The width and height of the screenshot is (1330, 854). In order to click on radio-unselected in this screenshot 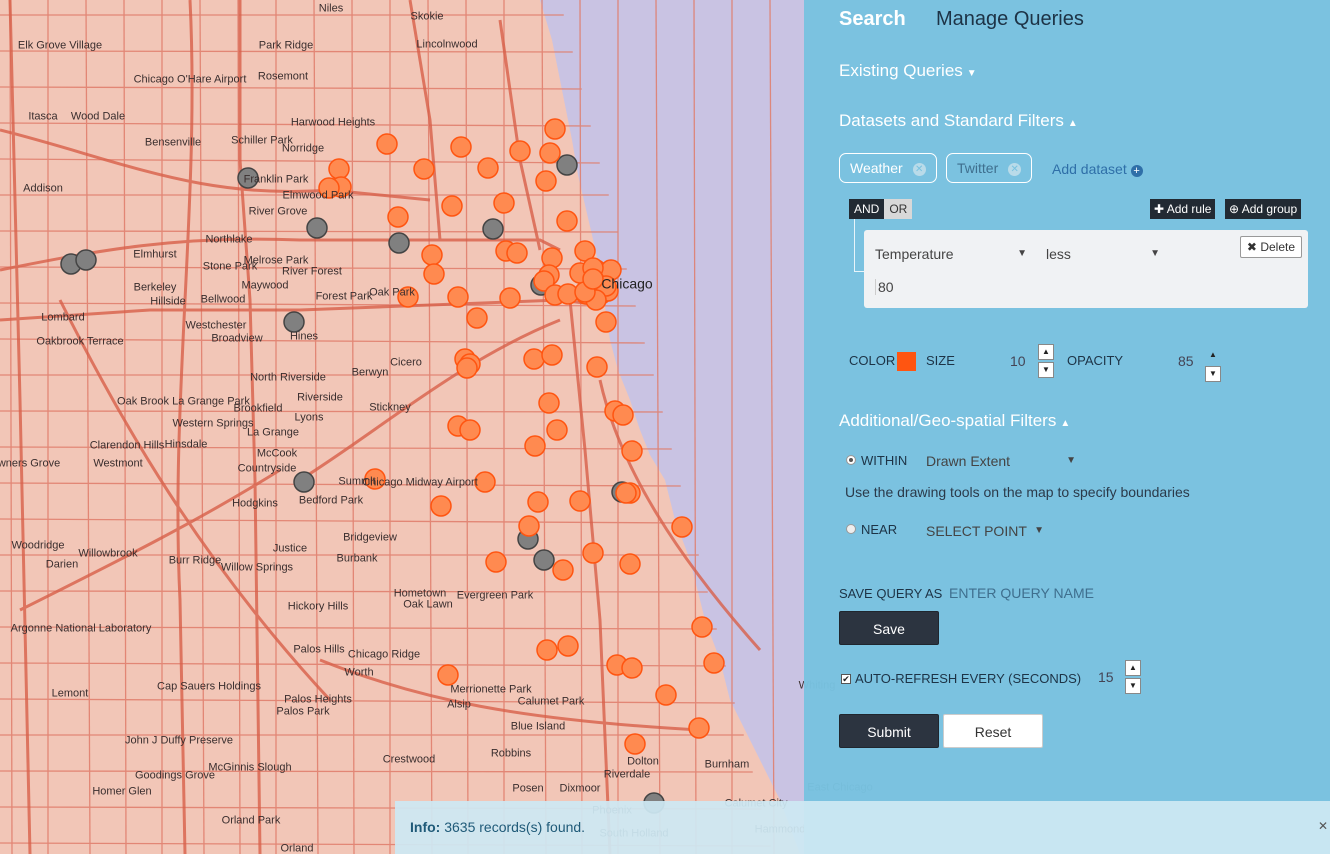, I will do `click(851, 529)`.